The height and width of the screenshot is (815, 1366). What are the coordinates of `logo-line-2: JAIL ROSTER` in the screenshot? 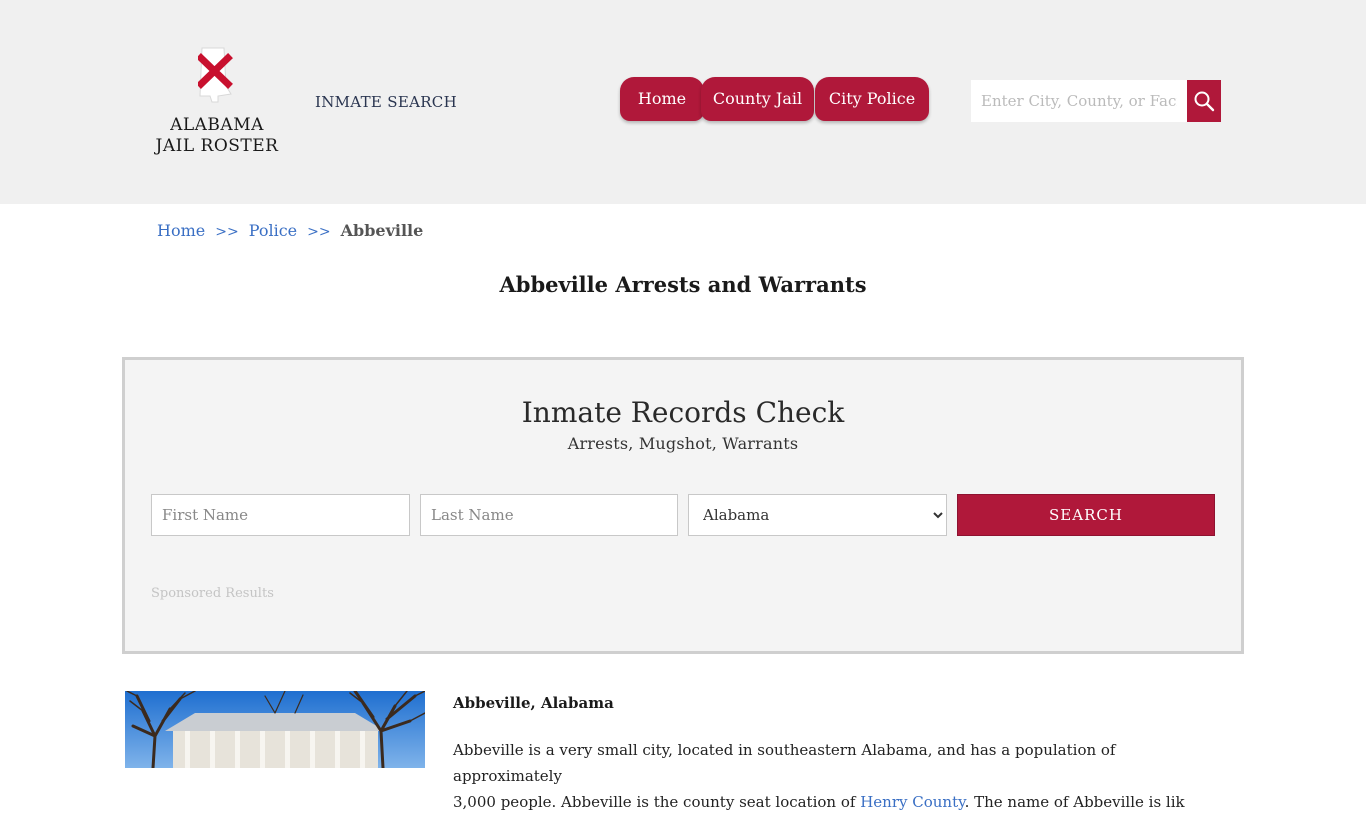 It's located at (217, 146).